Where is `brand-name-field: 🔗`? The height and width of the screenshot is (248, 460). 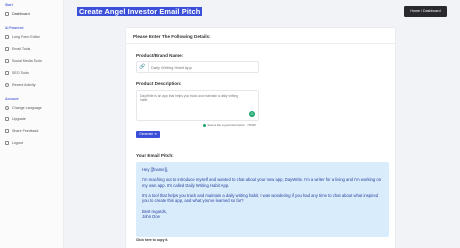 brand-name-field: 🔗 is located at coordinates (197, 67).